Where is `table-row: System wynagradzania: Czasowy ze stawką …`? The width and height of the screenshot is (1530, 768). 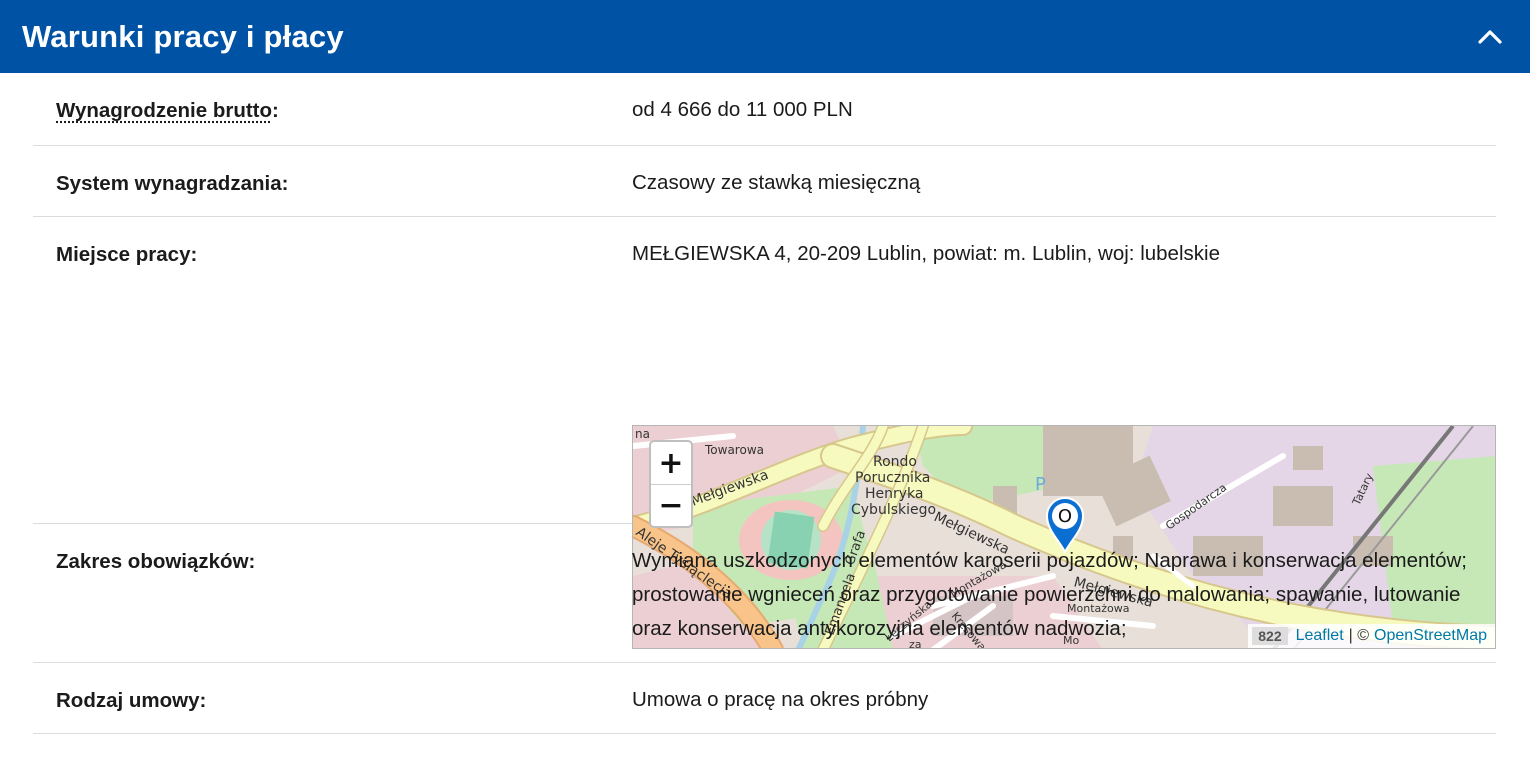 table-row: System wynagradzania: Czasowy ze stawką … is located at coordinates (764, 181).